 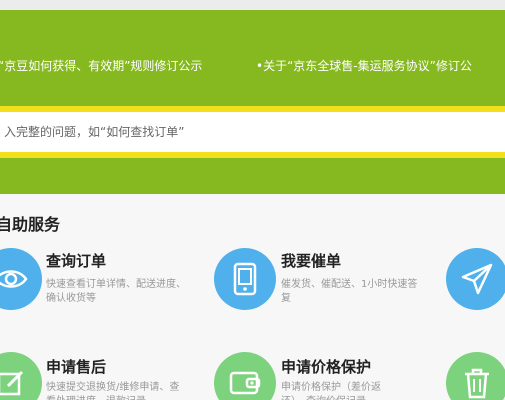 What do you see at coordinates (475, 279) in the screenshot?
I see `paper-plane-icon` at bounding box center [475, 279].